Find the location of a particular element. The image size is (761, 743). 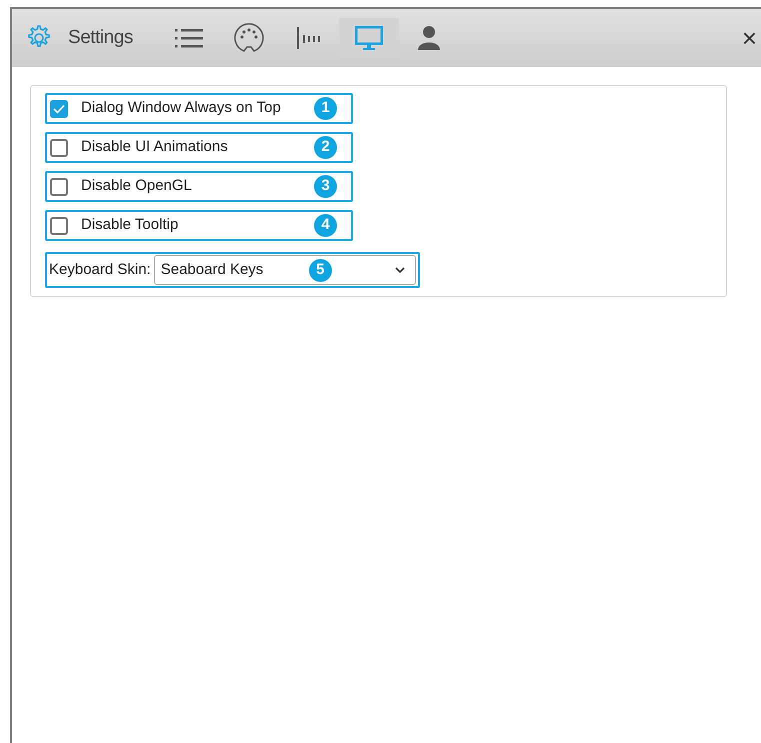

option-label: Disable Tooltip is located at coordinates (130, 225).